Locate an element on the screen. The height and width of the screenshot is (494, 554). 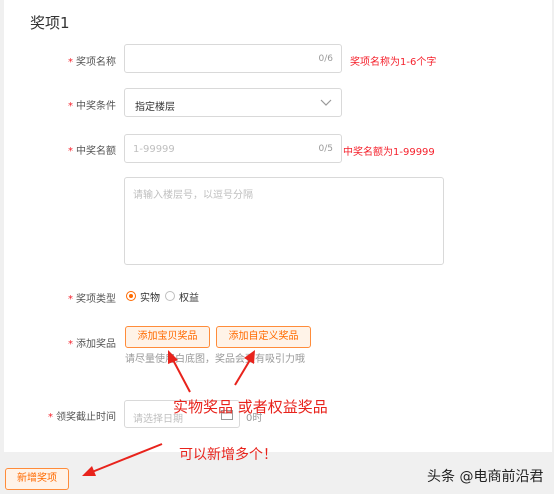
annotation-arrows is located at coordinates (168, 413).